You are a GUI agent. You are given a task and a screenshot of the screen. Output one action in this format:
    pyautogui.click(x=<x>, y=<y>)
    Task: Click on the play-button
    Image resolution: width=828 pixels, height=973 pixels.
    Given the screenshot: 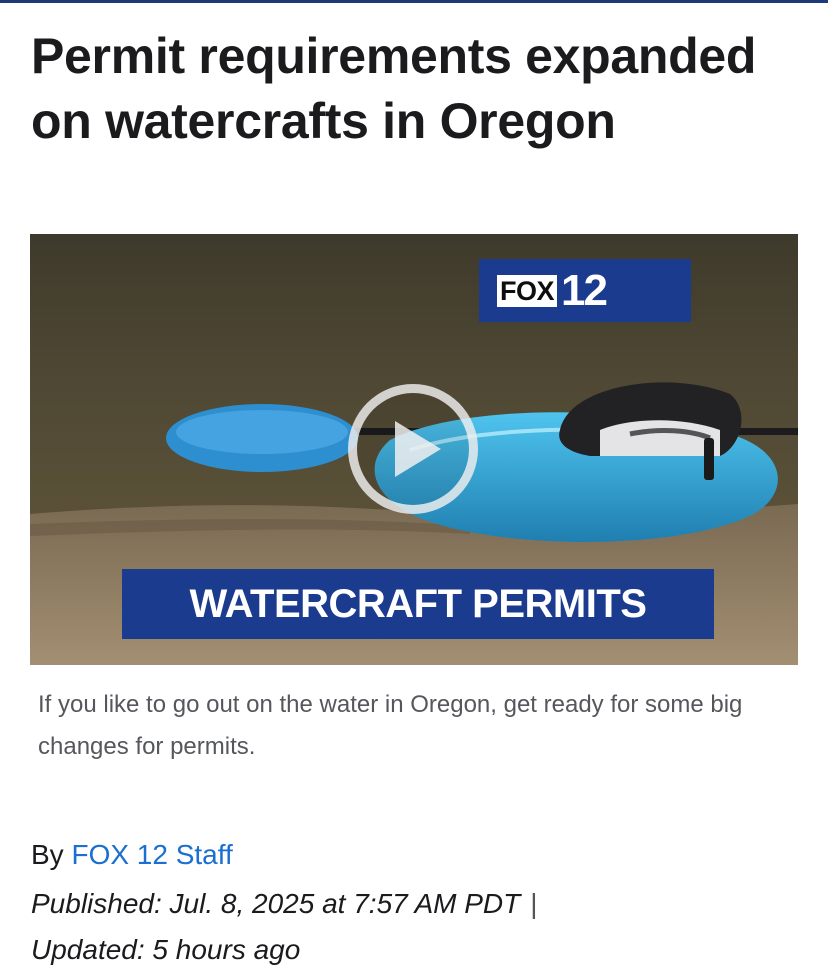 What is the action you would take?
    pyautogui.click(x=413, y=449)
    